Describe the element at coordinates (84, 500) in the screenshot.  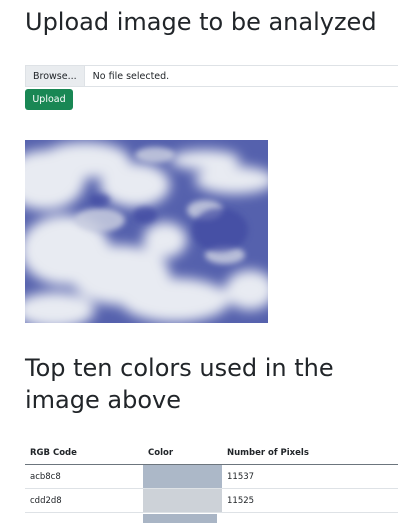
I see `rgb-code-cell: cdd2d8` at that location.